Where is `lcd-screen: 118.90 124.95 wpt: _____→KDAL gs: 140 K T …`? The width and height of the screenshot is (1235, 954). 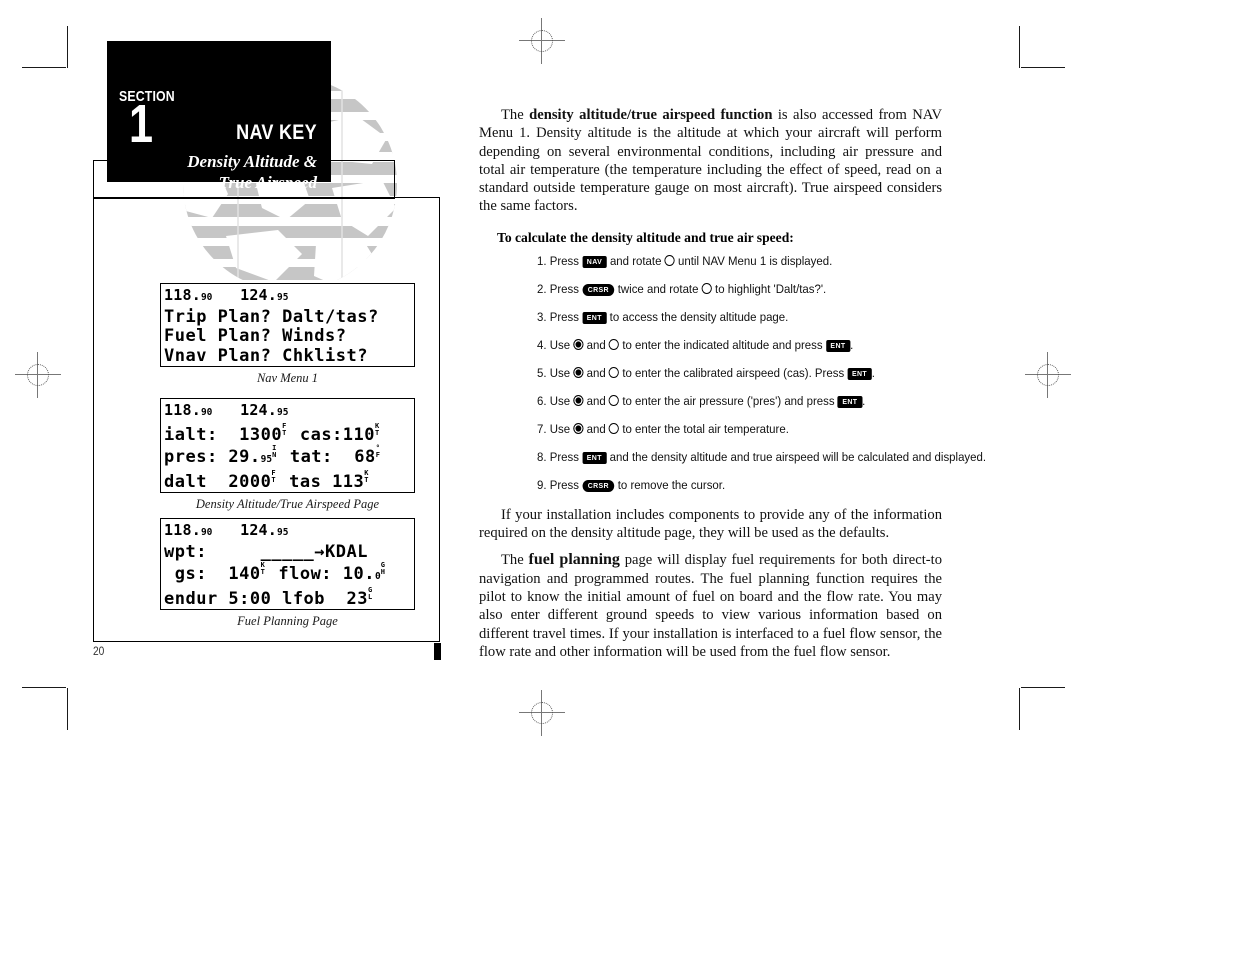 lcd-screen: 118.90 124.95 wpt: _____→KDAL gs: 140 K T … is located at coordinates (287, 564).